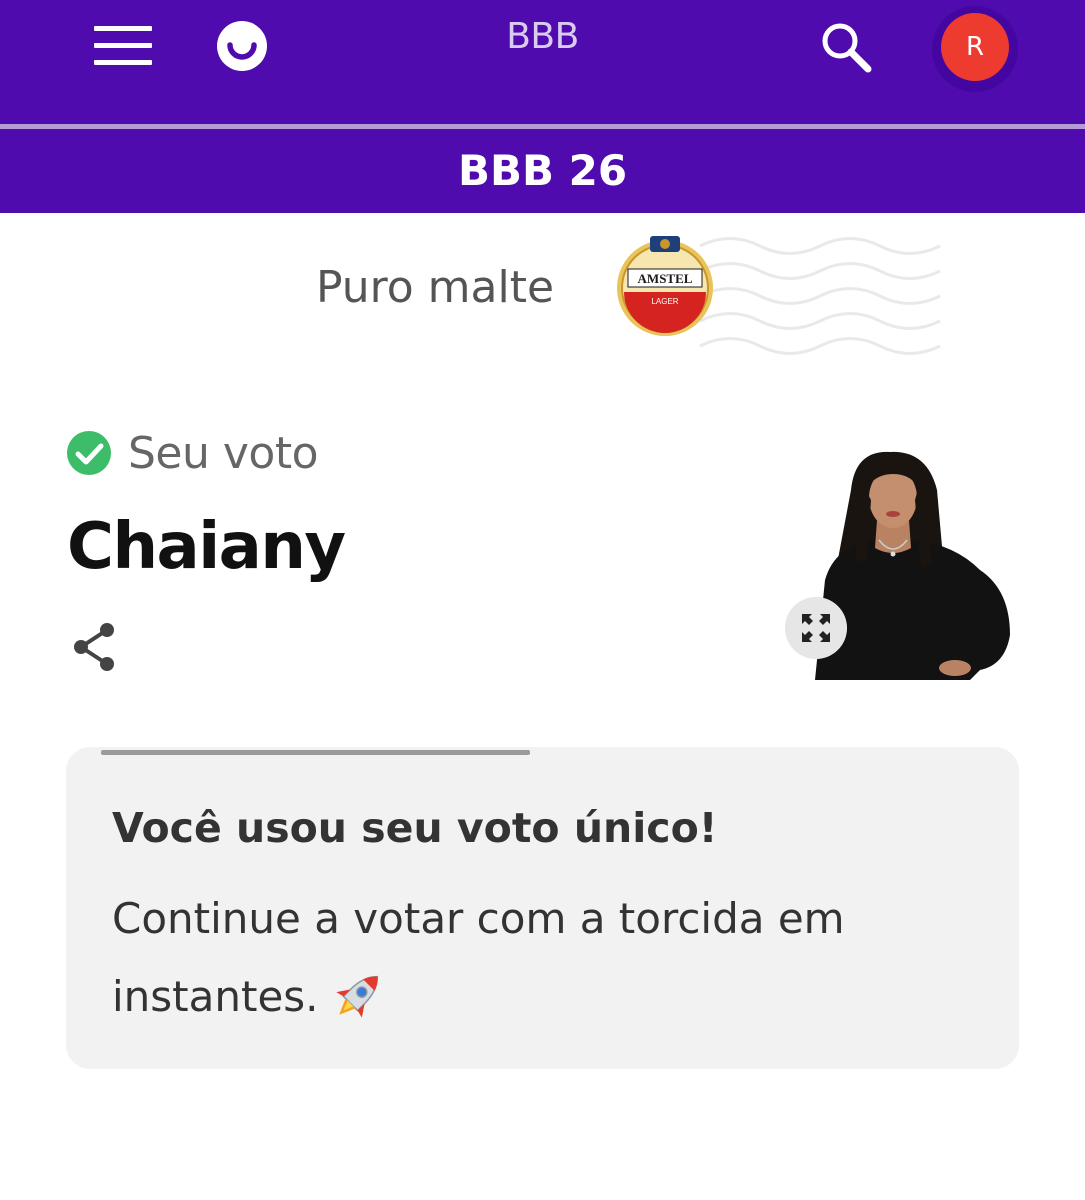 The image size is (1085, 1200). What do you see at coordinates (542, 36) in the screenshot?
I see `app-title: BBB` at bounding box center [542, 36].